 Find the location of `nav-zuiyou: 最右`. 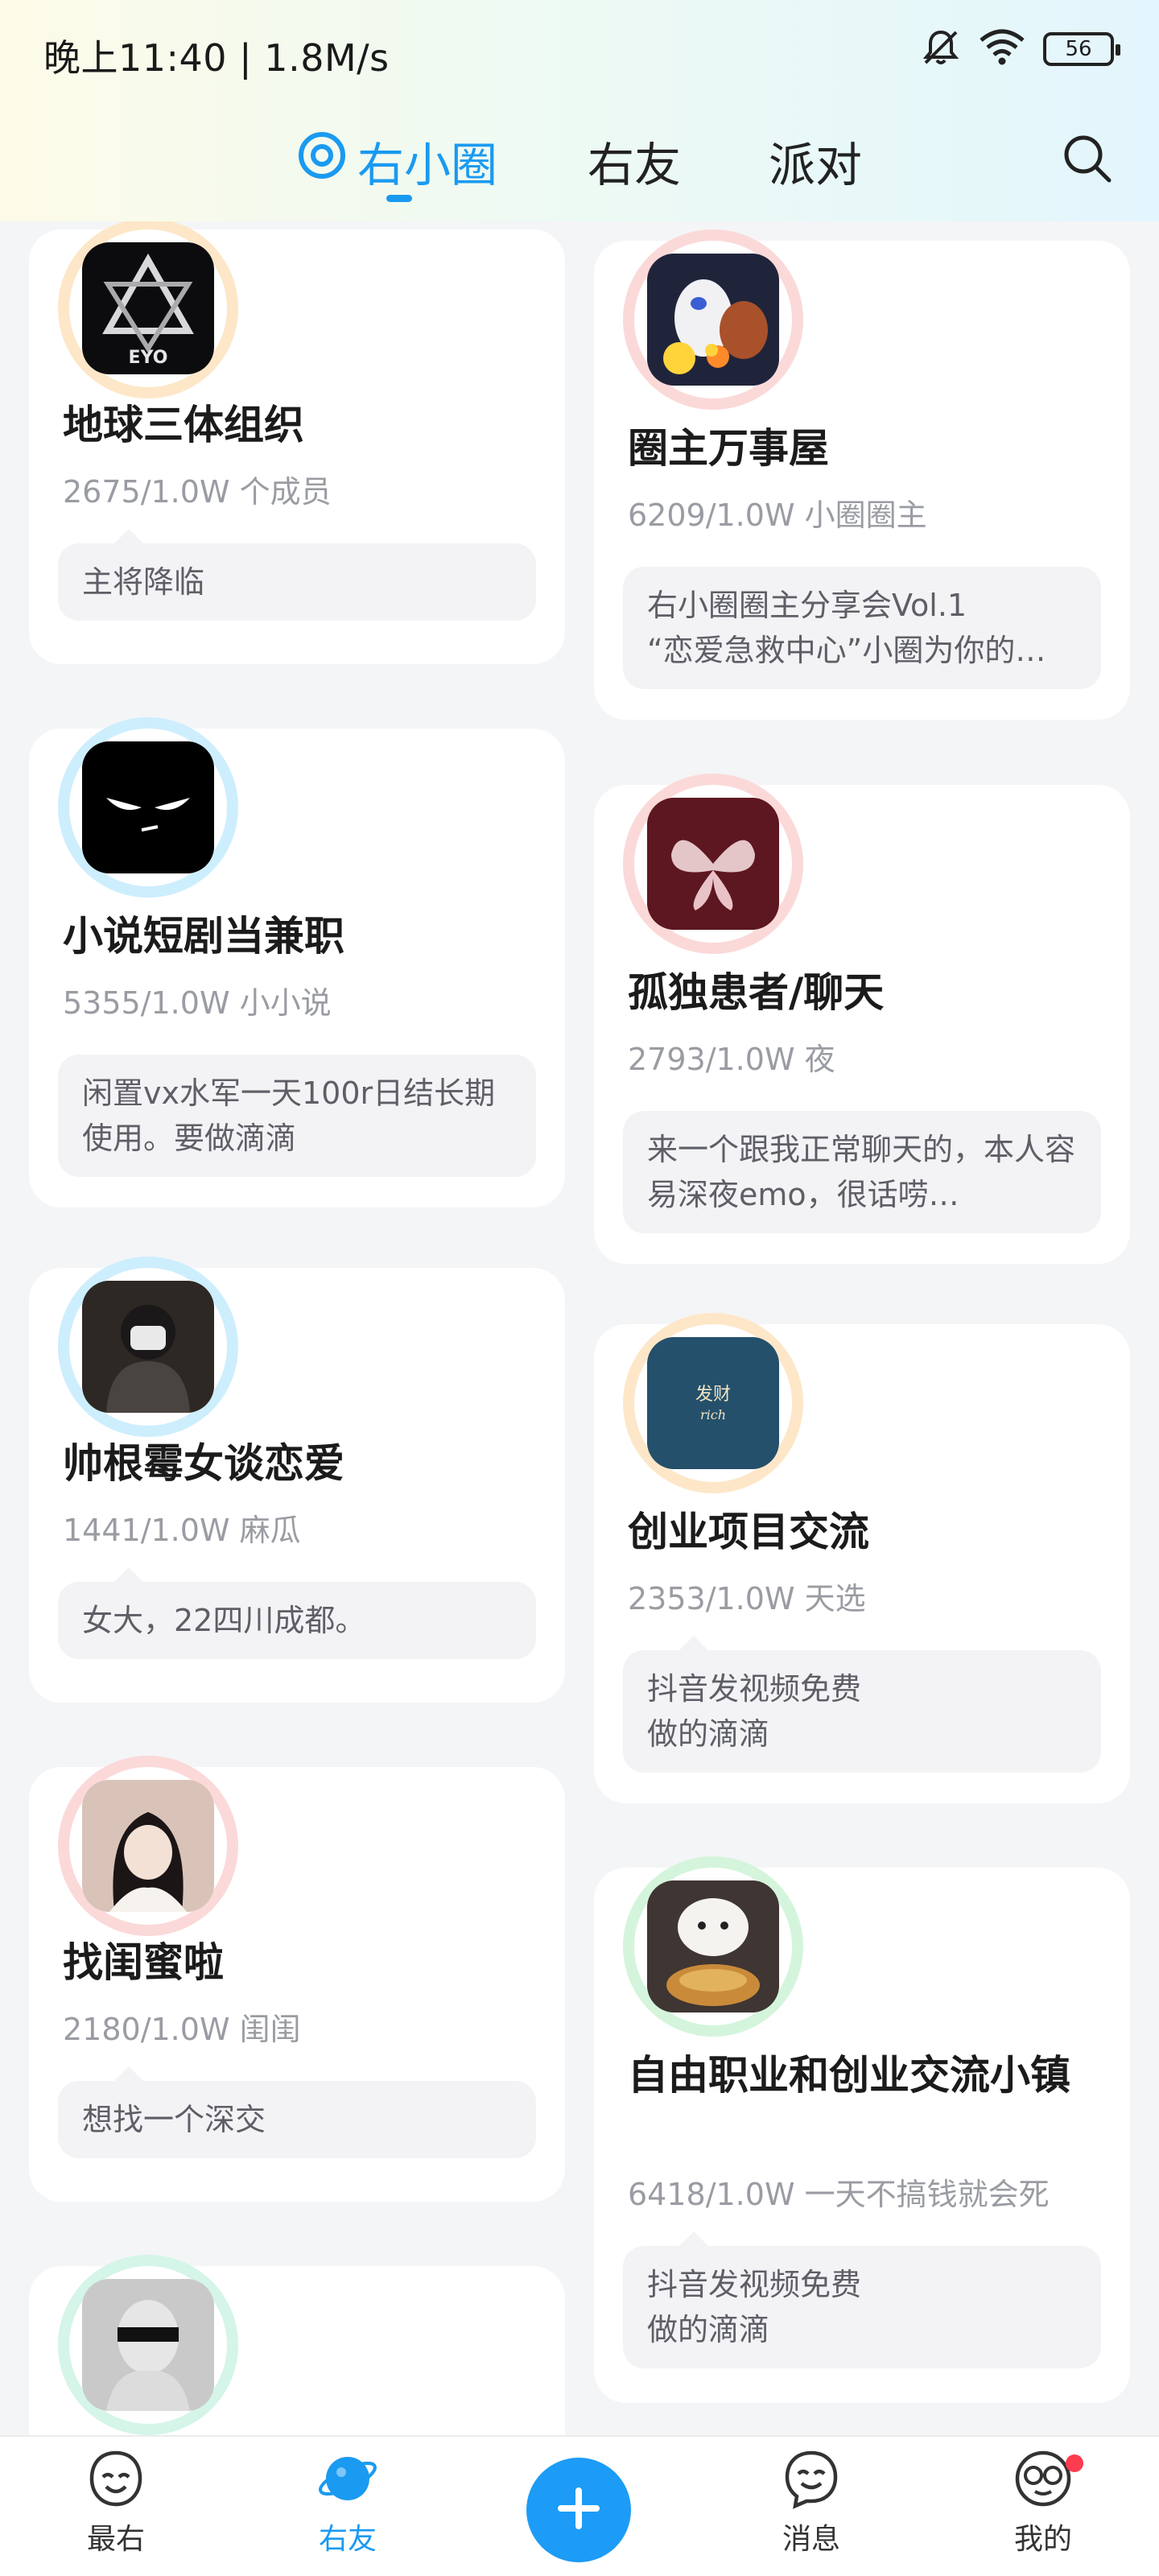

nav-zuiyou: 最右 is located at coordinates (116, 2502).